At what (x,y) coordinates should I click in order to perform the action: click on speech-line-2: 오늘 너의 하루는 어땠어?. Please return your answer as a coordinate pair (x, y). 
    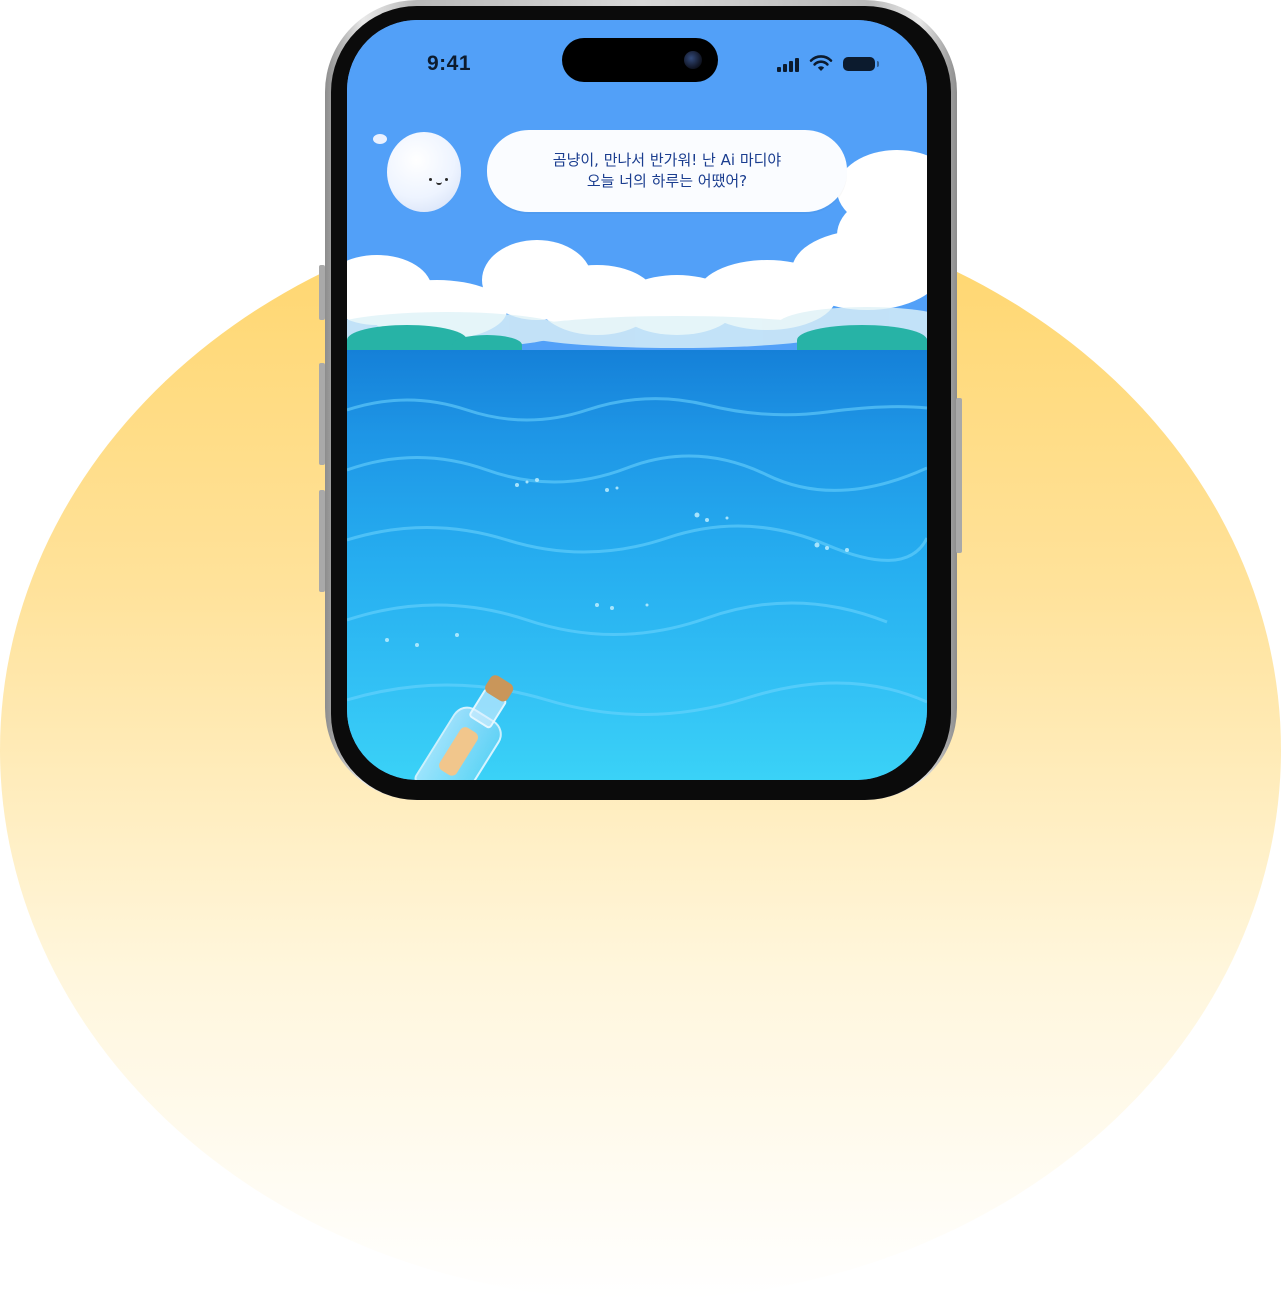
    Looking at the image, I should click on (667, 181).